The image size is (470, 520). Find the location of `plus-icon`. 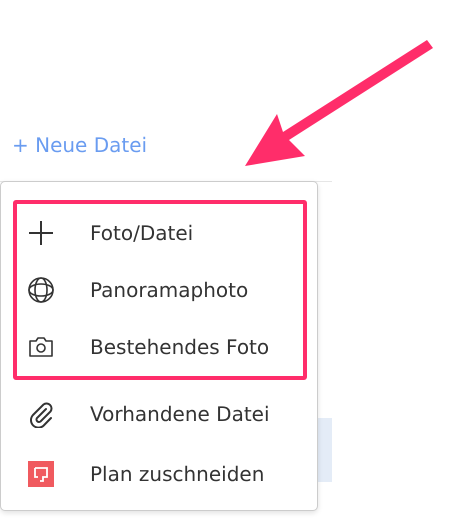

plus-icon is located at coordinates (41, 232).